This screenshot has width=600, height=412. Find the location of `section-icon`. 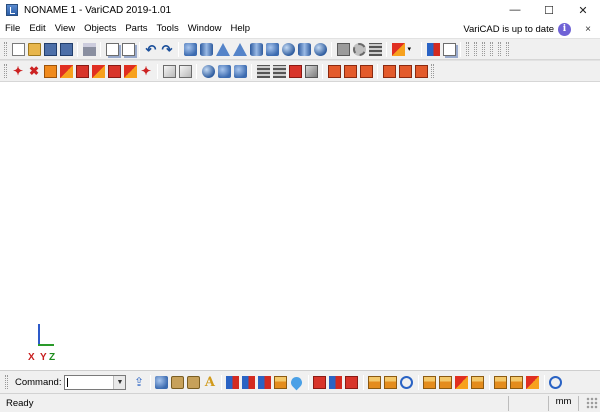

section-icon is located at coordinates (185, 71).